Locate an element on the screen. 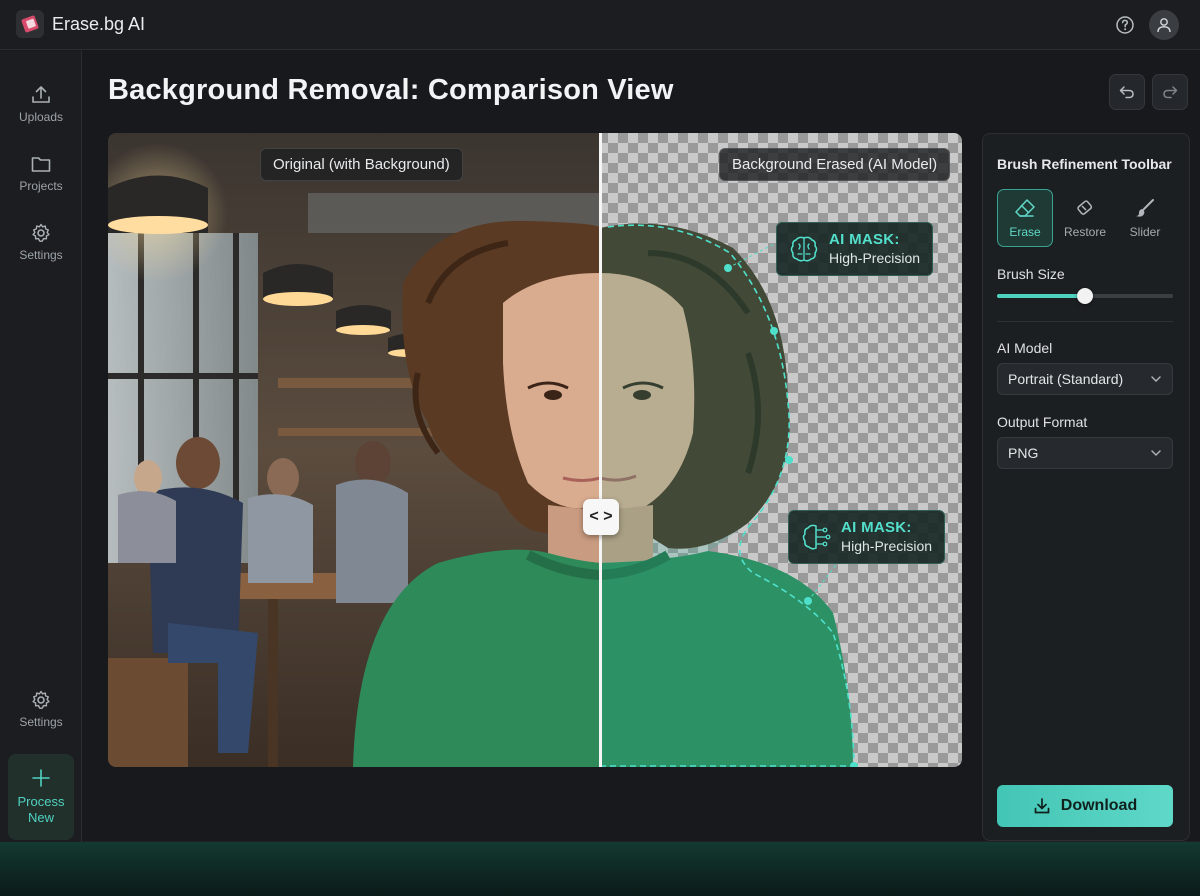  sidebar-item-settings-bottom: Settings is located at coordinates (41, 709).